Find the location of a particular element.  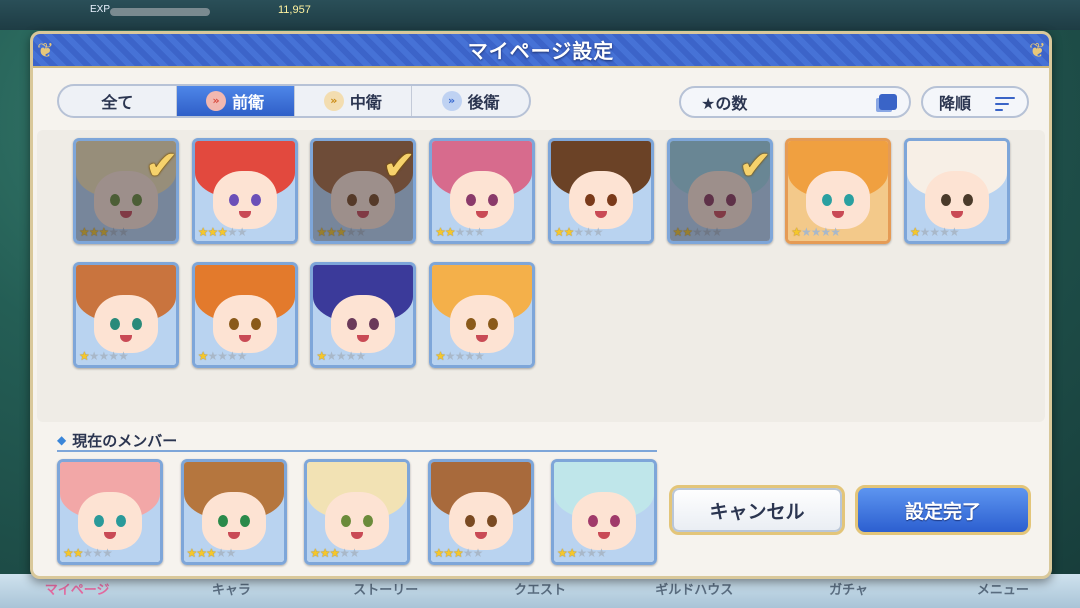

nav-item-guildhouse: ギルドハウス is located at coordinates (694, 591).